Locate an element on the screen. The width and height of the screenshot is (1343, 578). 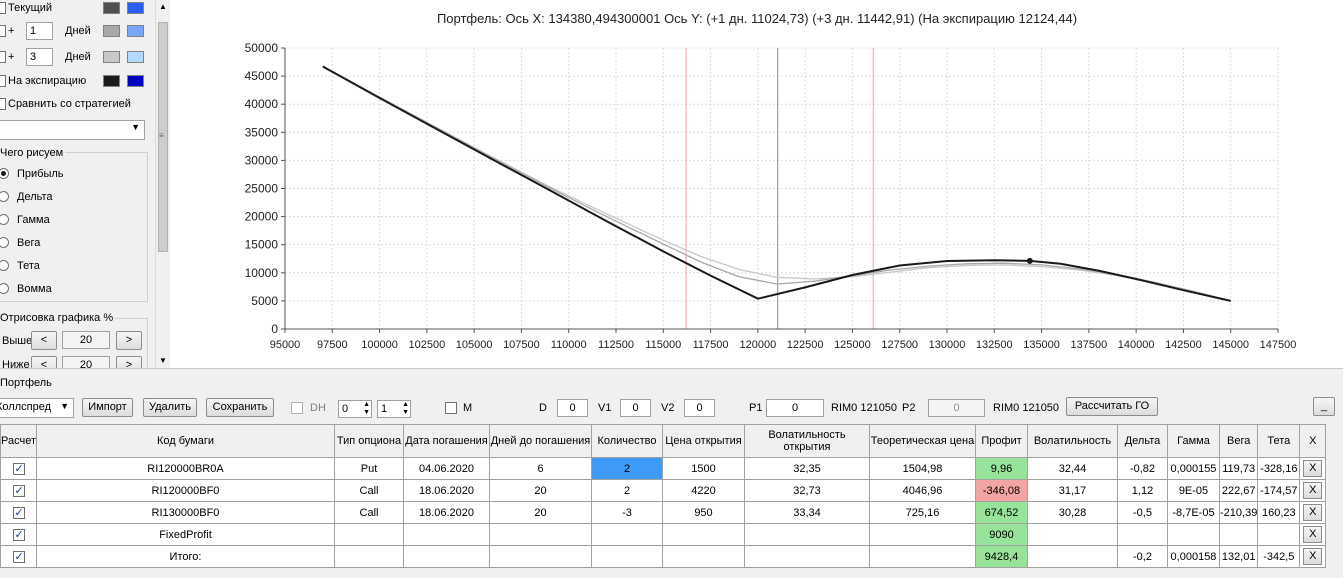
cell-qty is located at coordinates (627, 534).